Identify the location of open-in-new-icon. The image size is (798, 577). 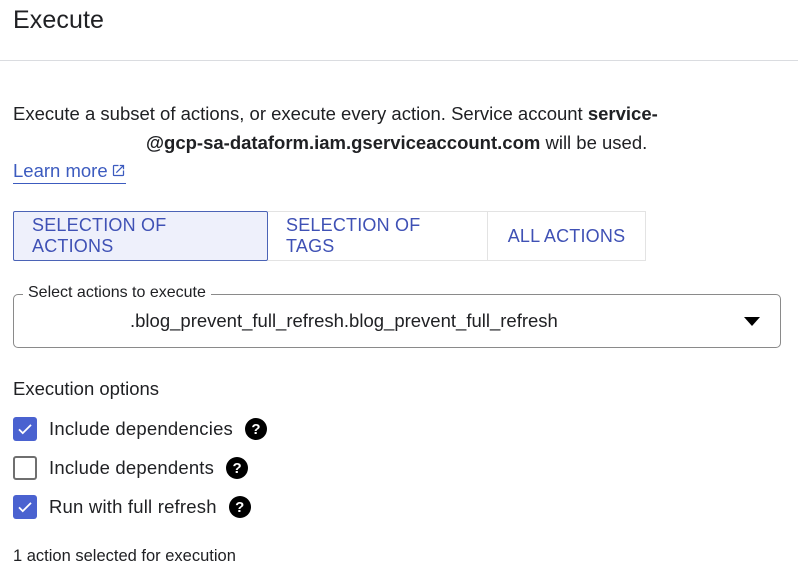
(118, 170).